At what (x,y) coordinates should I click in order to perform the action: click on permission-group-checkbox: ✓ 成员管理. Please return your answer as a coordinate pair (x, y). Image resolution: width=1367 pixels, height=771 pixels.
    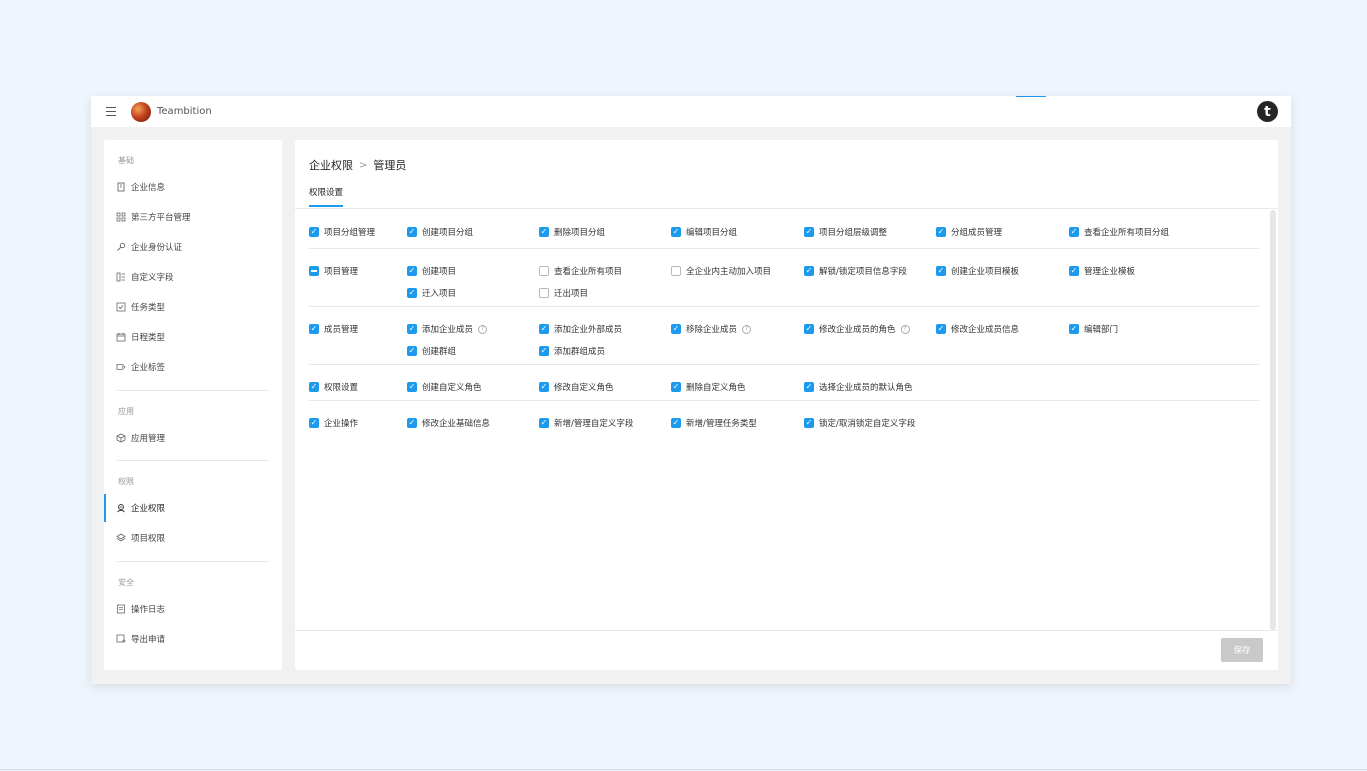
    Looking at the image, I should click on (333, 329).